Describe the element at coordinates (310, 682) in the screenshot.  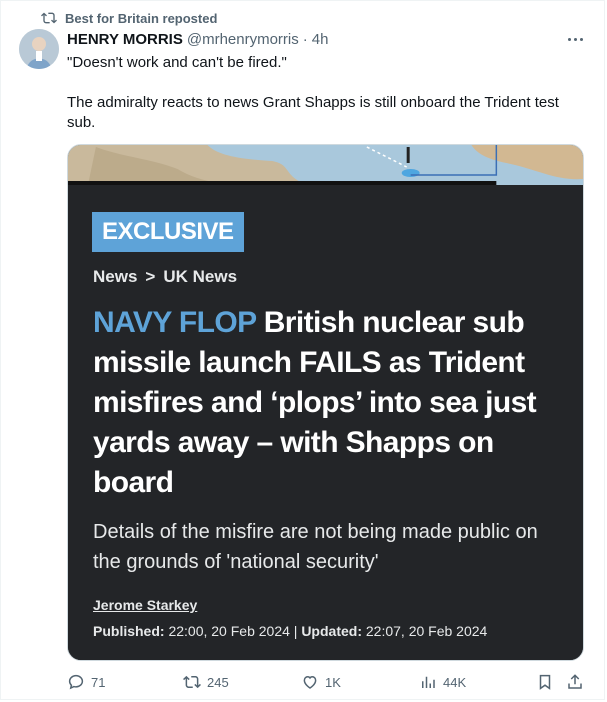
I see `heart-icon` at that location.